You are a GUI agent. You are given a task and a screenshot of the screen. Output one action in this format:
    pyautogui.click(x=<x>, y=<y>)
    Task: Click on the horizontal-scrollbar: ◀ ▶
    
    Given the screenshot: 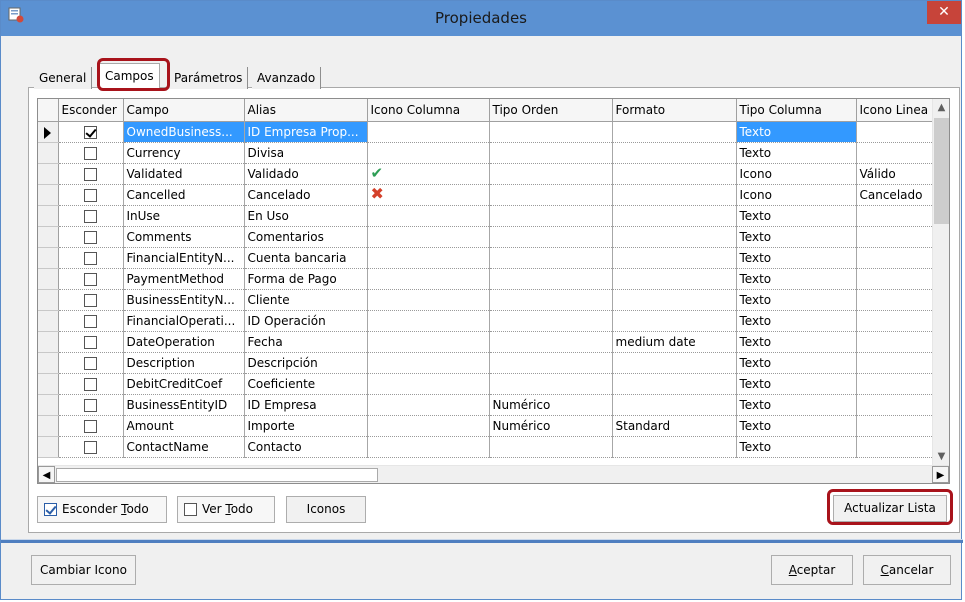 What is the action you would take?
    pyautogui.click(x=493, y=474)
    